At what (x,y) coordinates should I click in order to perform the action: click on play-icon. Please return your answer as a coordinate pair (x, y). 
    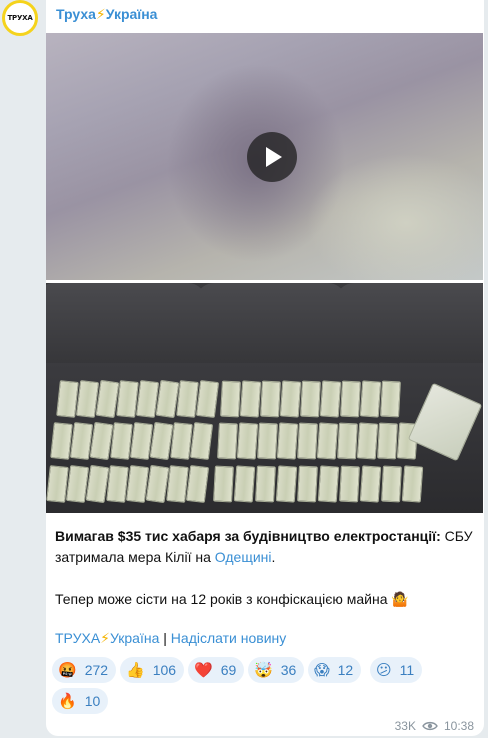
    Looking at the image, I should click on (274, 157).